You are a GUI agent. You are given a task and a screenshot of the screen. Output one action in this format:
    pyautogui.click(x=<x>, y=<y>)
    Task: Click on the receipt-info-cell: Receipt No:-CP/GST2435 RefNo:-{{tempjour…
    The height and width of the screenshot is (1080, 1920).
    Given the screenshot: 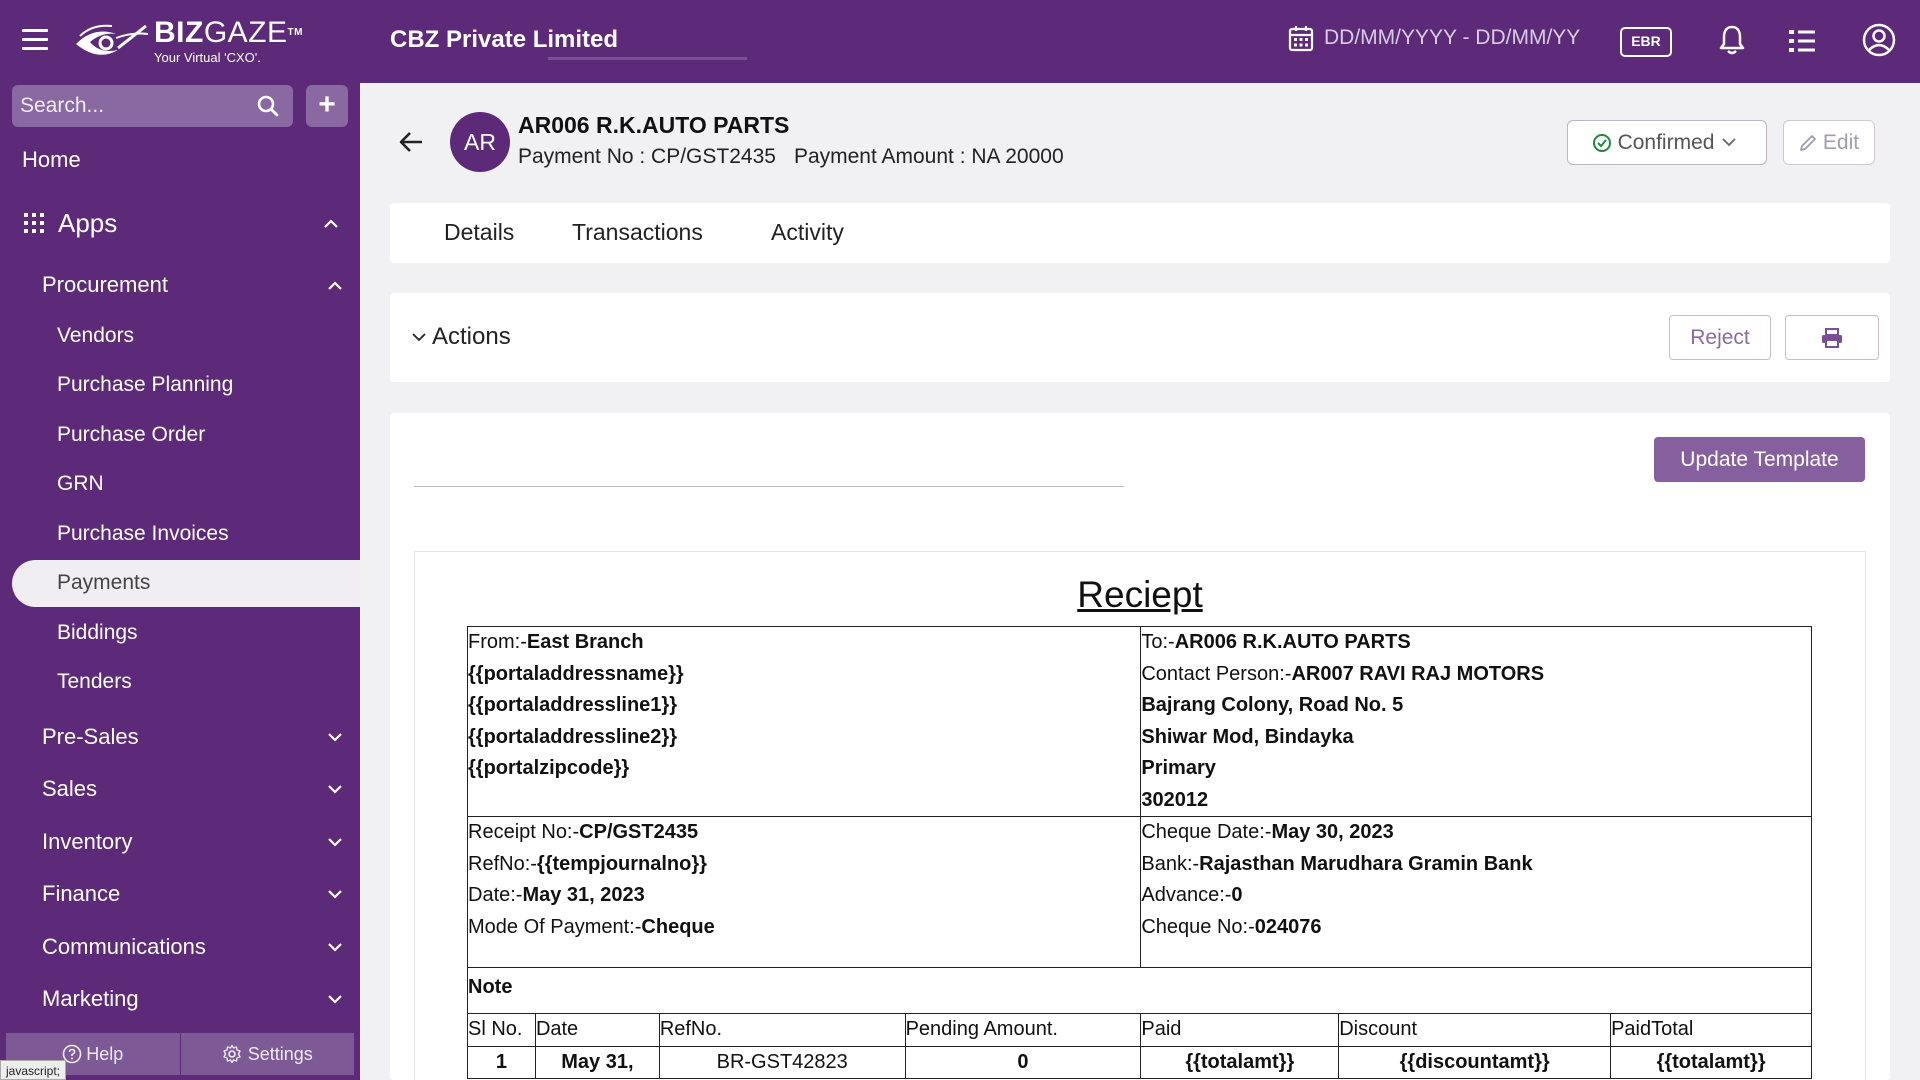 What is the action you would take?
    pyautogui.click(x=804, y=892)
    